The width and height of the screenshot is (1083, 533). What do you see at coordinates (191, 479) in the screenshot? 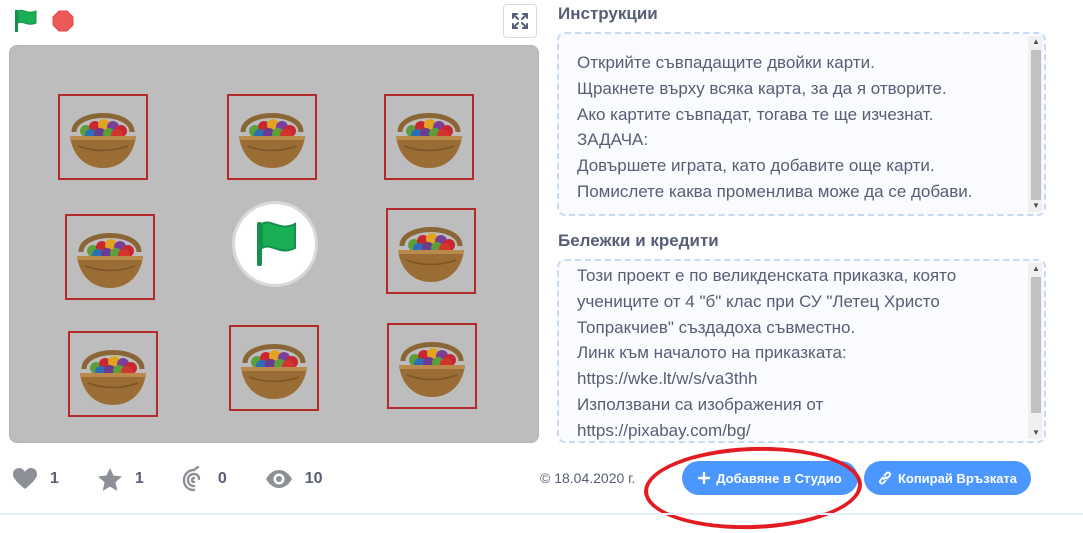
I see `remix-icon` at bounding box center [191, 479].